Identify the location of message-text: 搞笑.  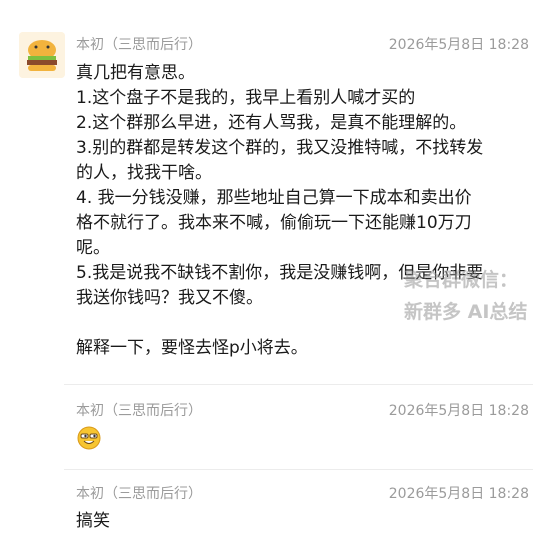
(305, 521).